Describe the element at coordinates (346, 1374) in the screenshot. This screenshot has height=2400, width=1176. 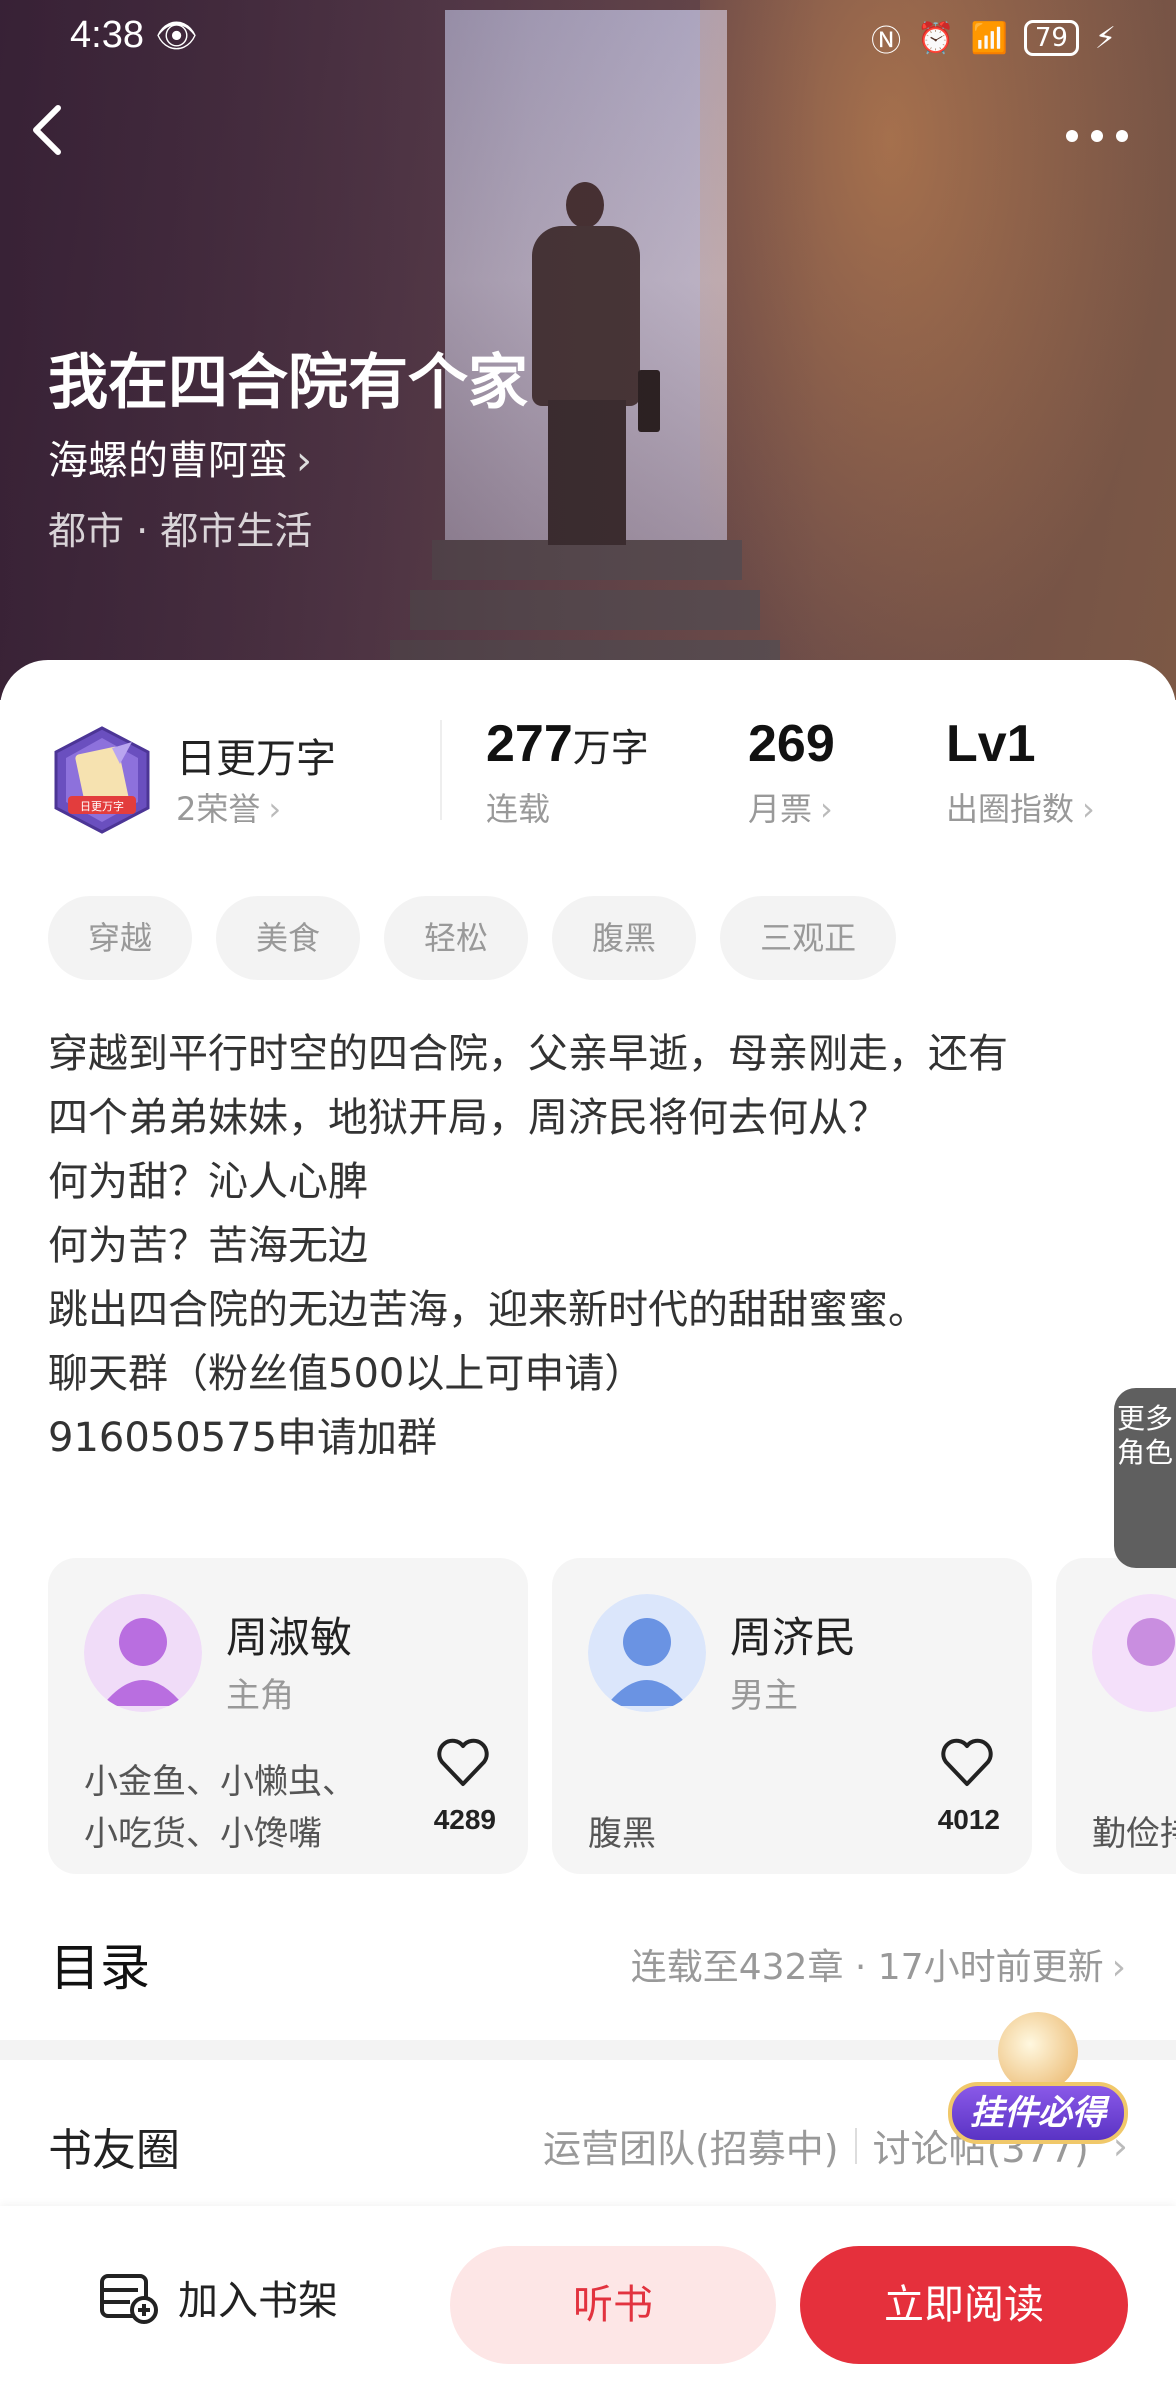
I see `description-line: 聊天群（粉丝值500以上可申请）` at that location.